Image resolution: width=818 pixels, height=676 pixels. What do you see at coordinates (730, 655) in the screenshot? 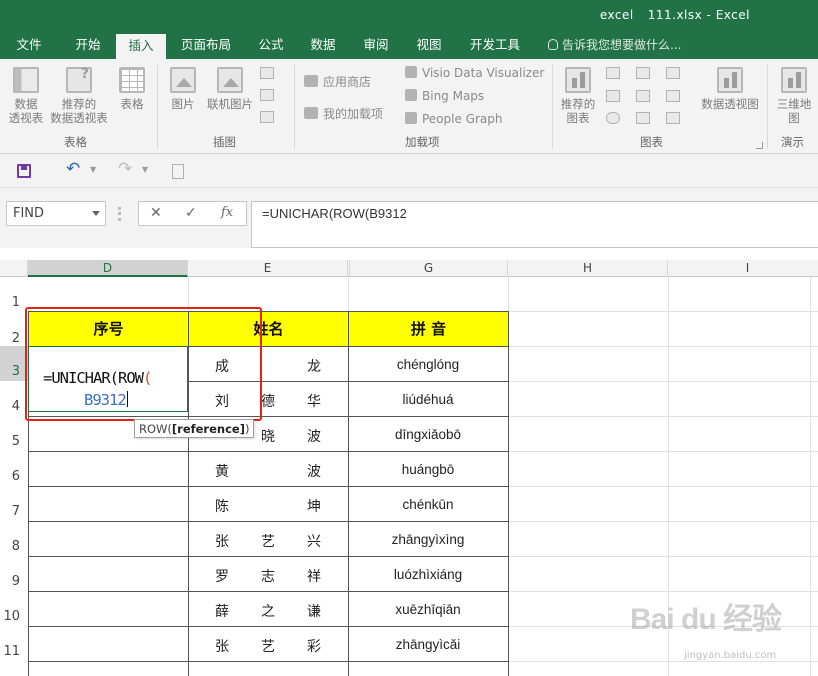
I see `watermark-url: jingyan.baidu.com` at bounding box center [730, 655].